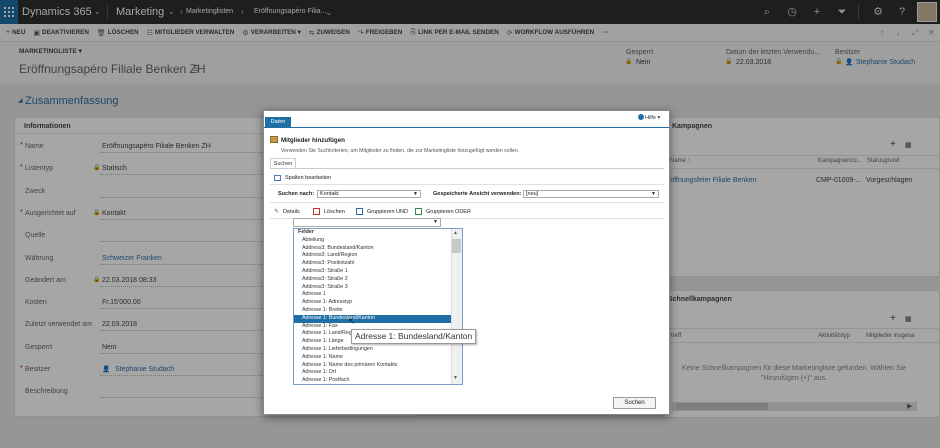 Image resolution: width=940 pixels, height=448 pixels. What do you see at coordinates (372, 373) in the screenshot?
I see `list-item: Adresse 1: Ort` at bounding box center [372, 373].